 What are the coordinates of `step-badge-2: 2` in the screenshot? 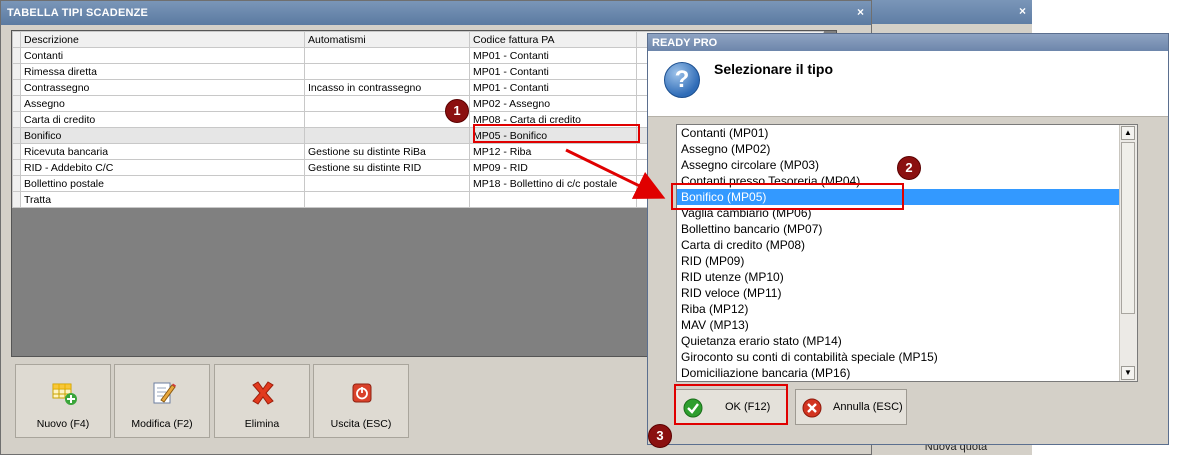 It's located at (909, 168).